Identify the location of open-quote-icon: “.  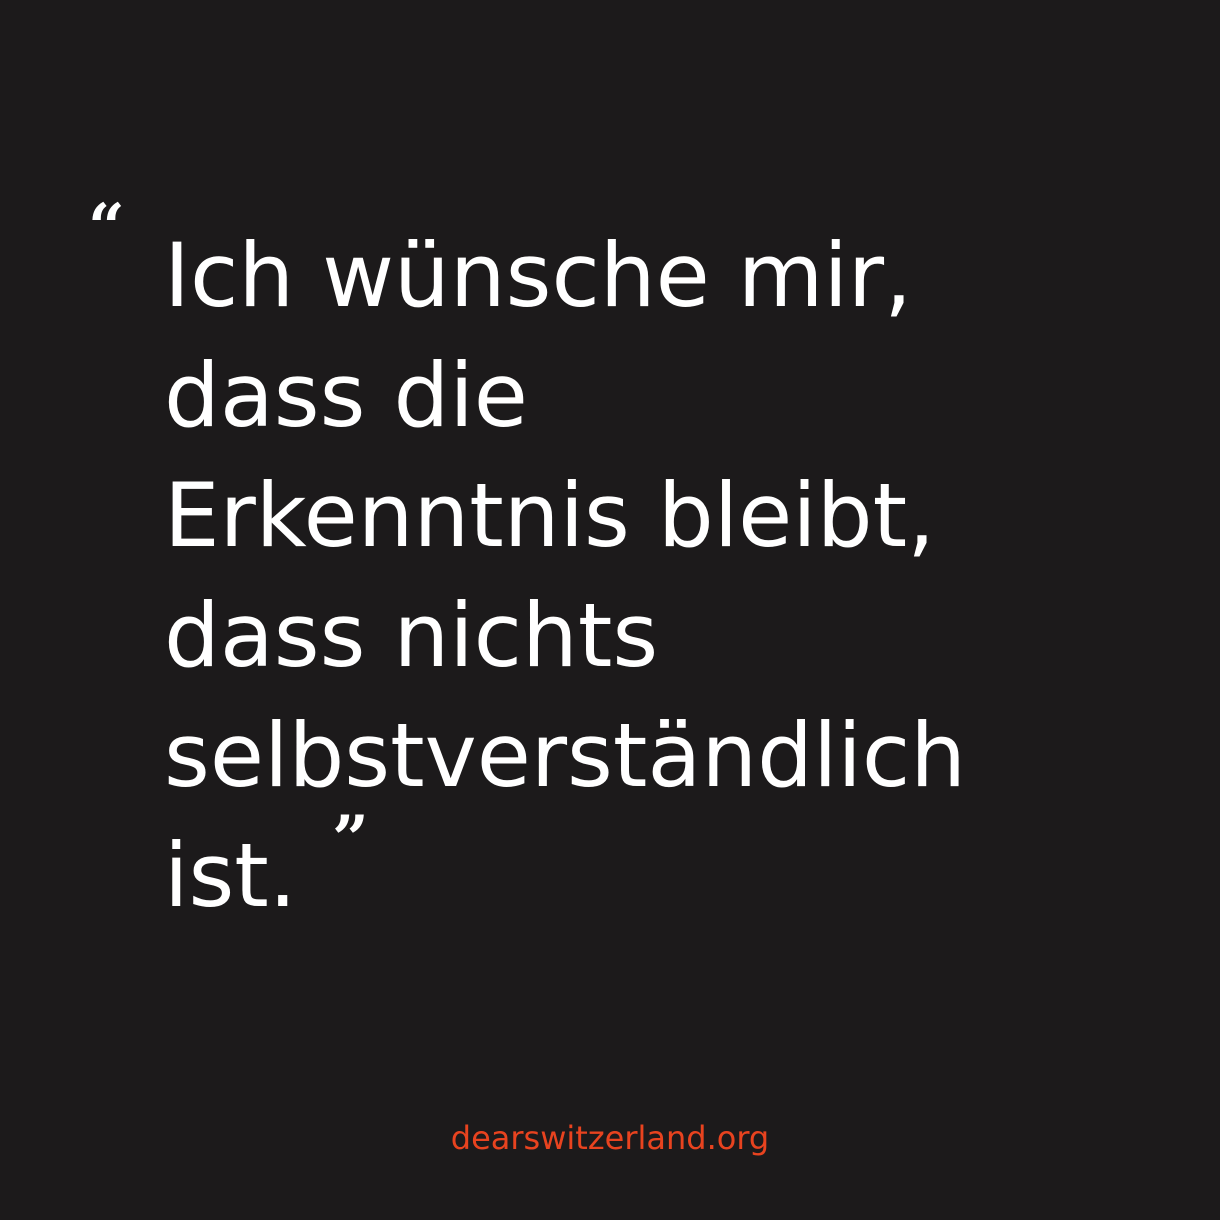
(106, 227).